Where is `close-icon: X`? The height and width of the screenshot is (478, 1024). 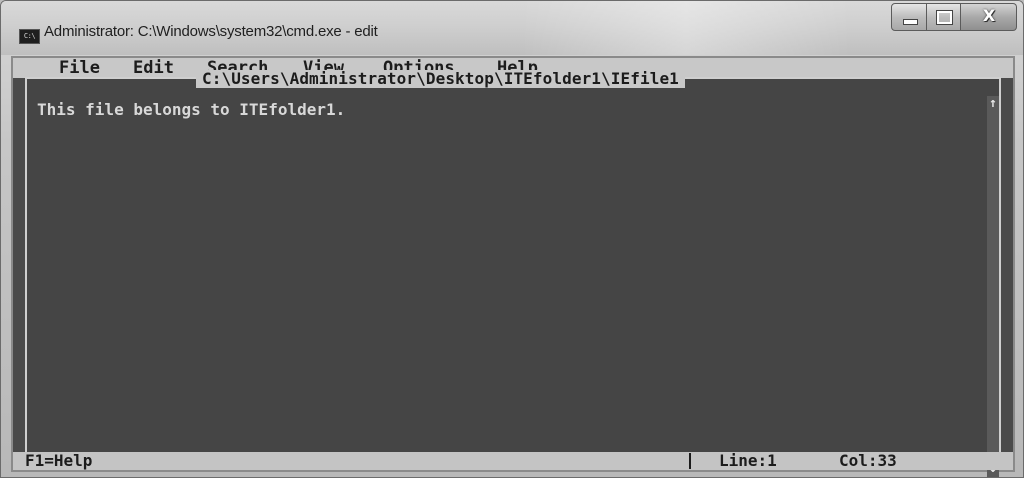 close-icon: X is located at coordinates (989, 15).